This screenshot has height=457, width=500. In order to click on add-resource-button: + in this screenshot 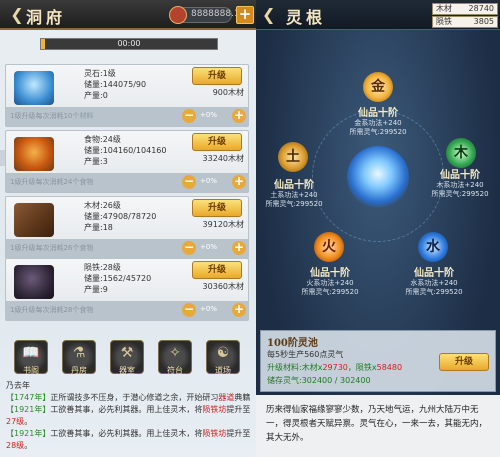, I will do `click(245, 15)`.